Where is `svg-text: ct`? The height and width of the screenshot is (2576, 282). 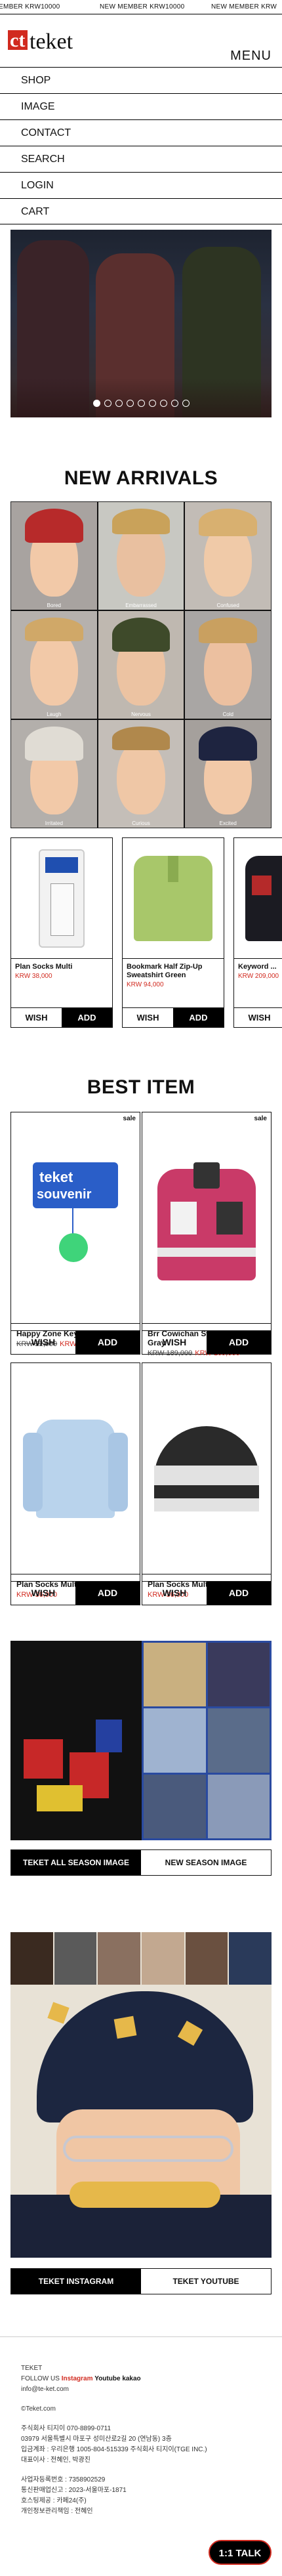 svg-text: ct is located at coordinates (17, 40).